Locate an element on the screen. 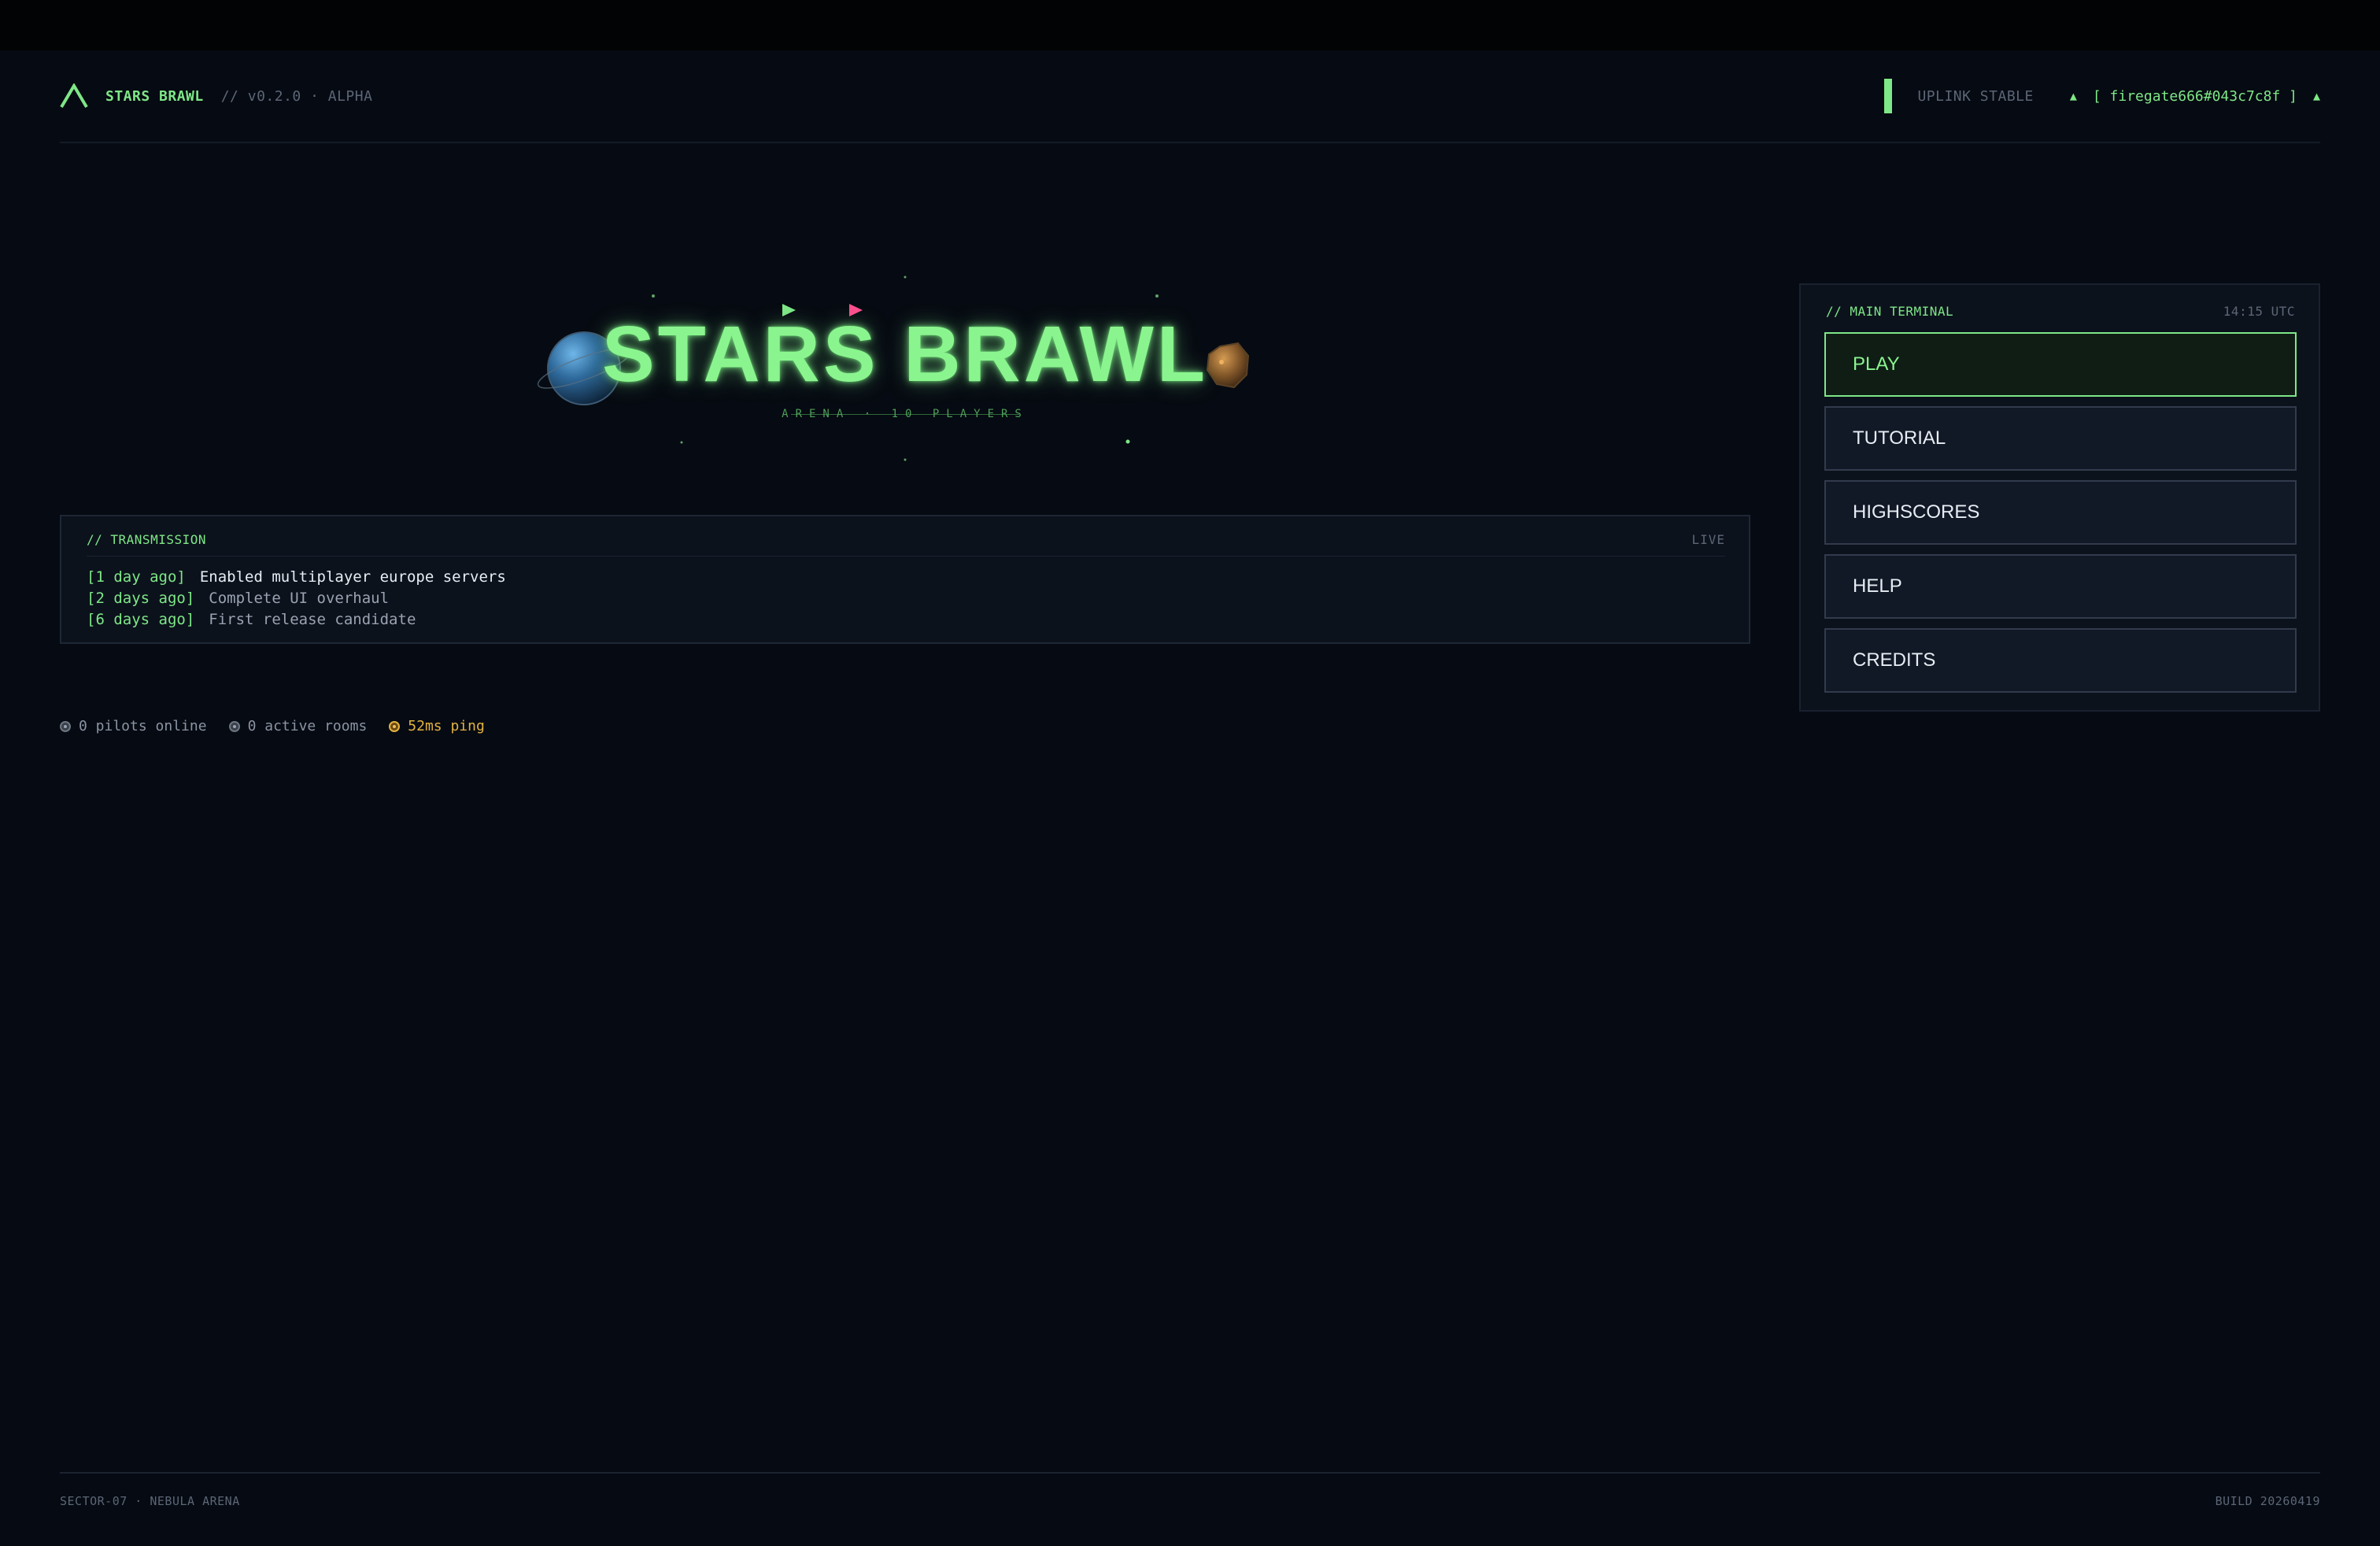 The image size is (2380, 1546). transmission-header: // TRANSMISSION LIVE is located at coordinates (906, 544).